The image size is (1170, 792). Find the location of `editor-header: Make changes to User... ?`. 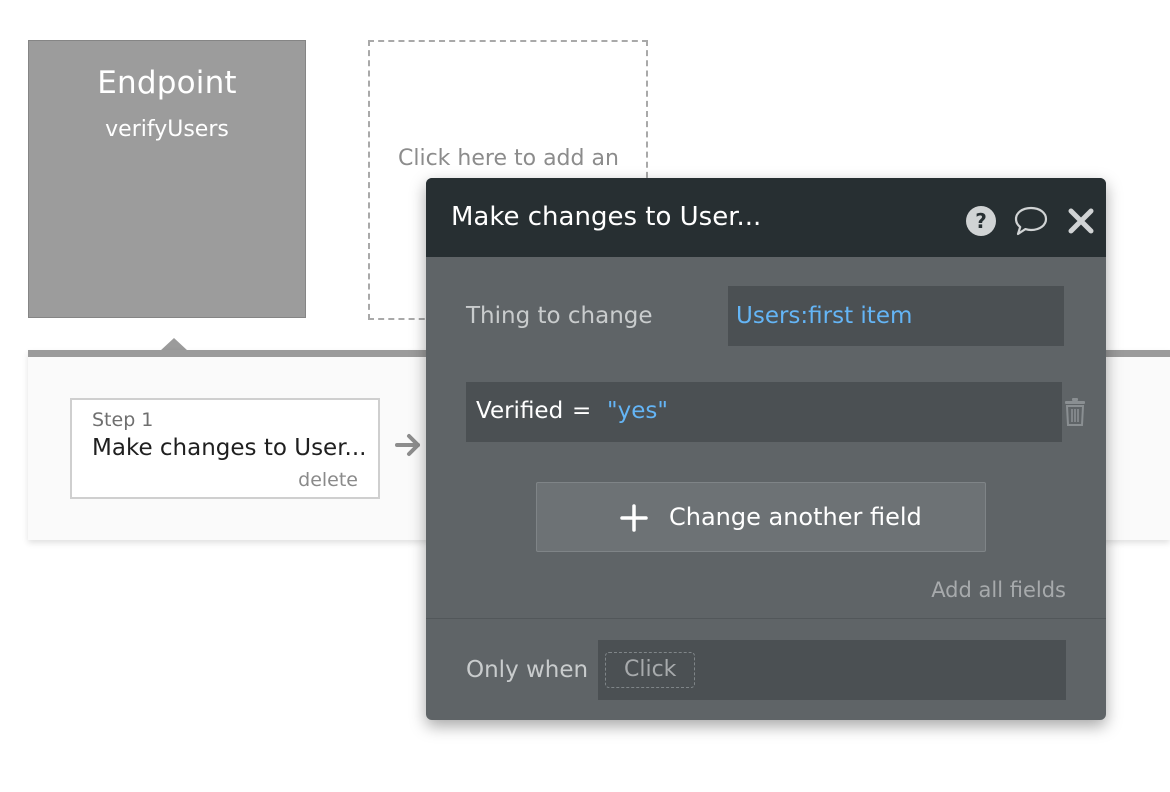

editor-header: Make changes to User... ? is located at coordinates (766, 217).